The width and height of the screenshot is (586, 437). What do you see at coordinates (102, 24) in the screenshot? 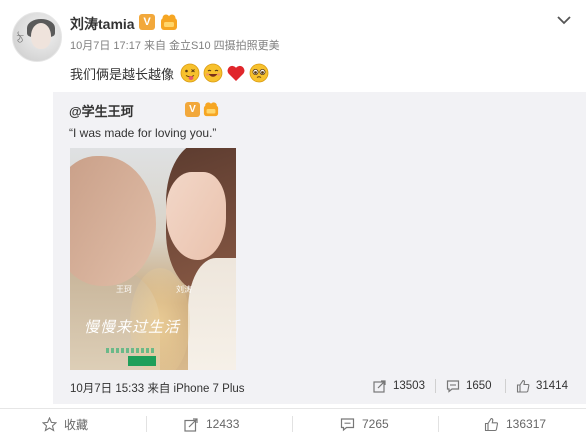
I see `author-name: 刘涛tamia` at bounding box center [102, 24].